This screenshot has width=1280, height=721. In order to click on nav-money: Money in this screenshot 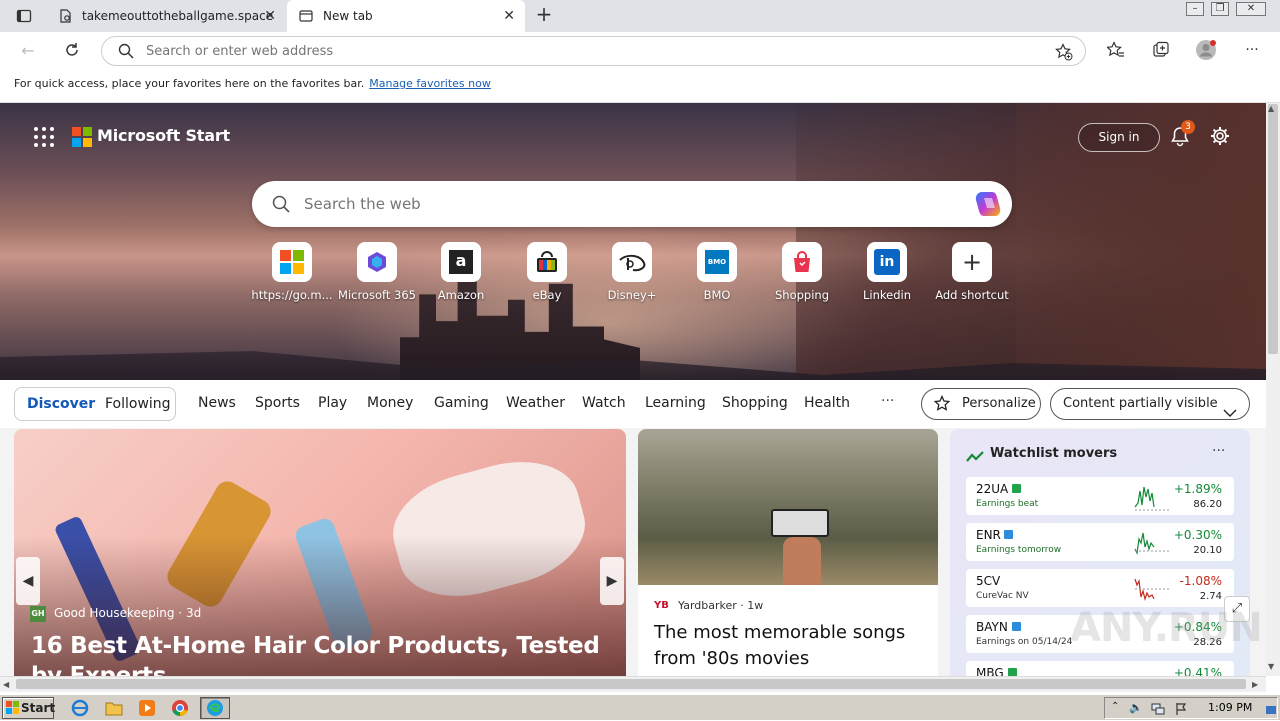, I will do `click(390, 403)`.